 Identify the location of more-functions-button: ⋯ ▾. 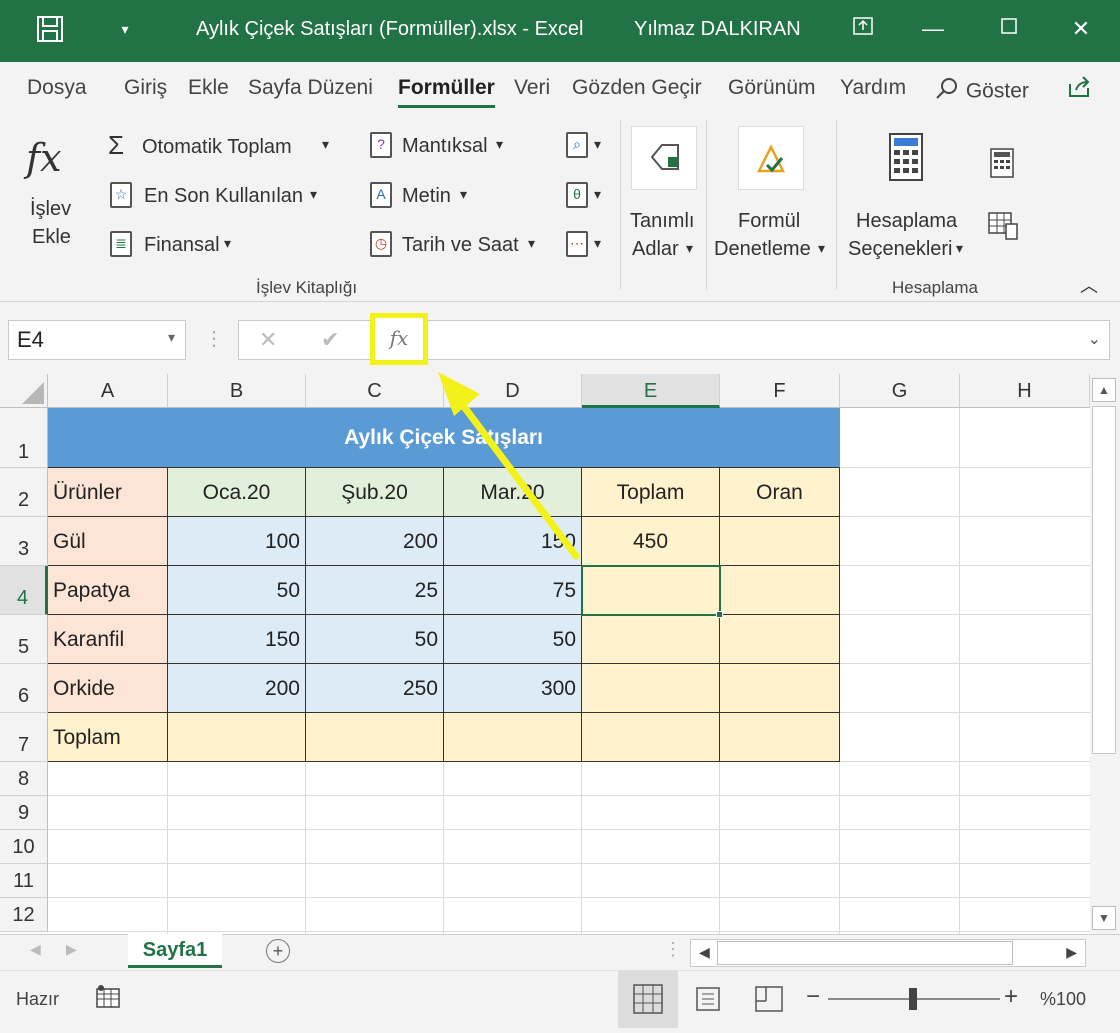
(587, 247).